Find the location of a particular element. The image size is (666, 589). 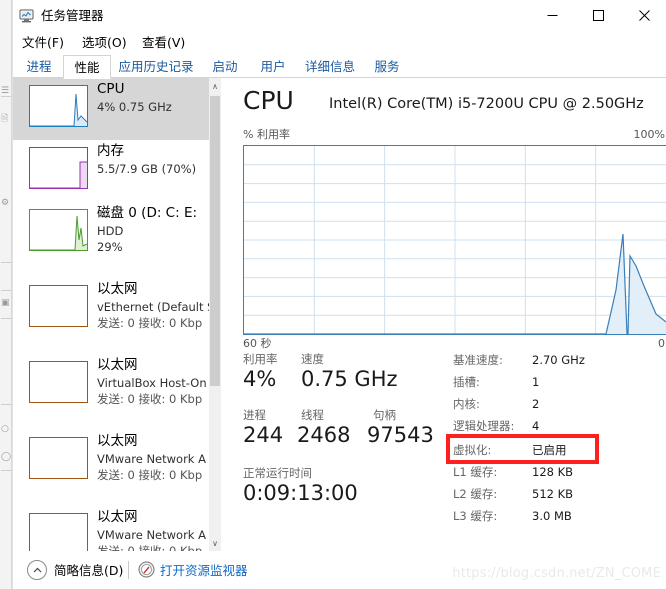

label-utilization: 利用率 is located at coordinates (260, 359).